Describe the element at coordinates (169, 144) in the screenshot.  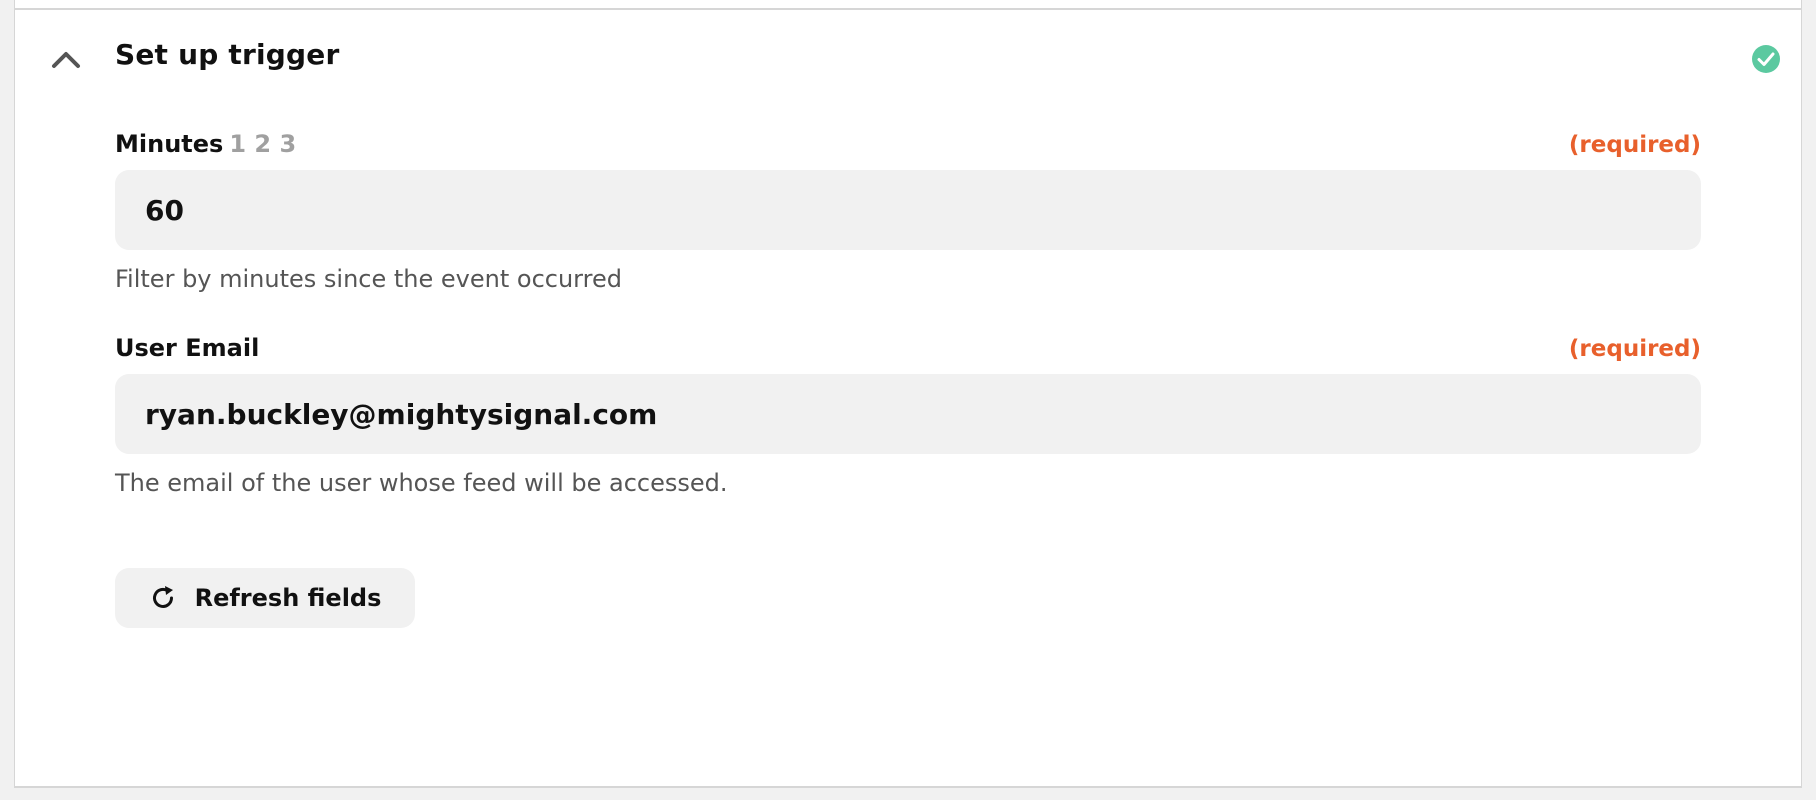
I see `minutes-label: Minutes` at that location.